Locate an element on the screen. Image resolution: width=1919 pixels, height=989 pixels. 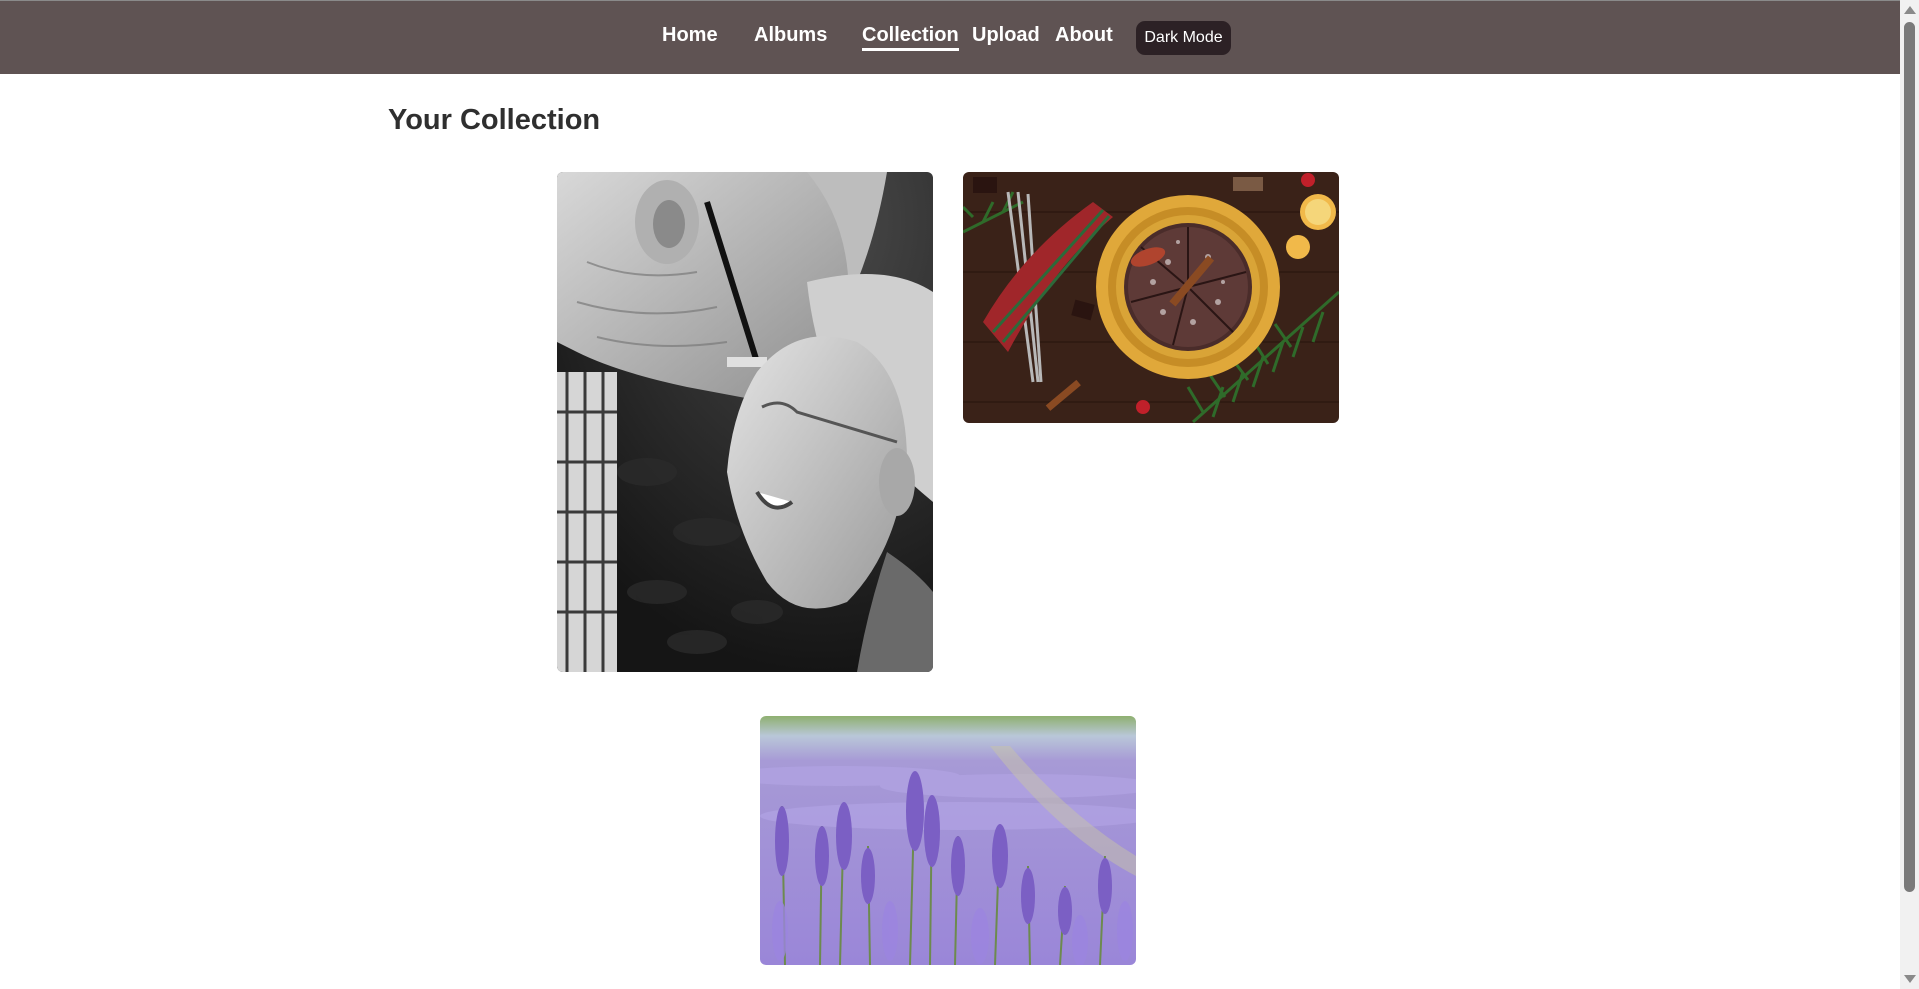
page-title: Your Collection is located at coordinates (494, 120).